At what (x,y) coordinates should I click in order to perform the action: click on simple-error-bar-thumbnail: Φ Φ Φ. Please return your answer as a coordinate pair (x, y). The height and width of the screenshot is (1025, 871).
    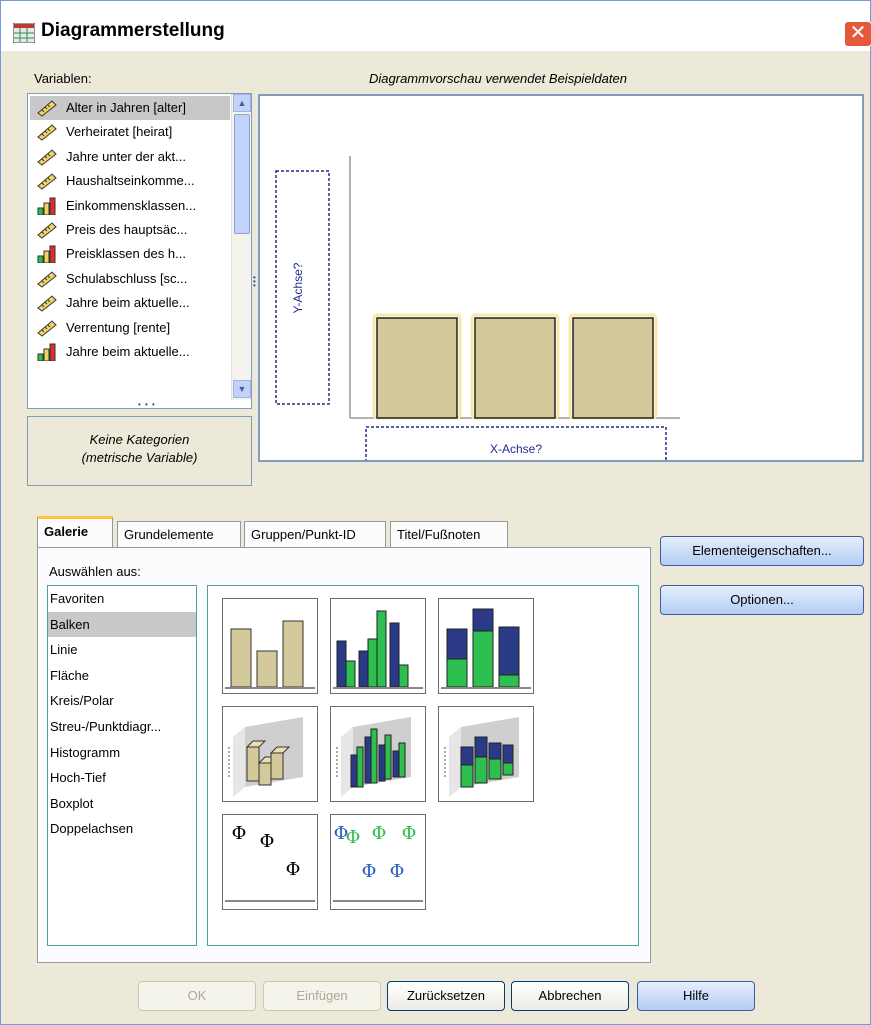
    Looking at the image, I should click on (270, 862).